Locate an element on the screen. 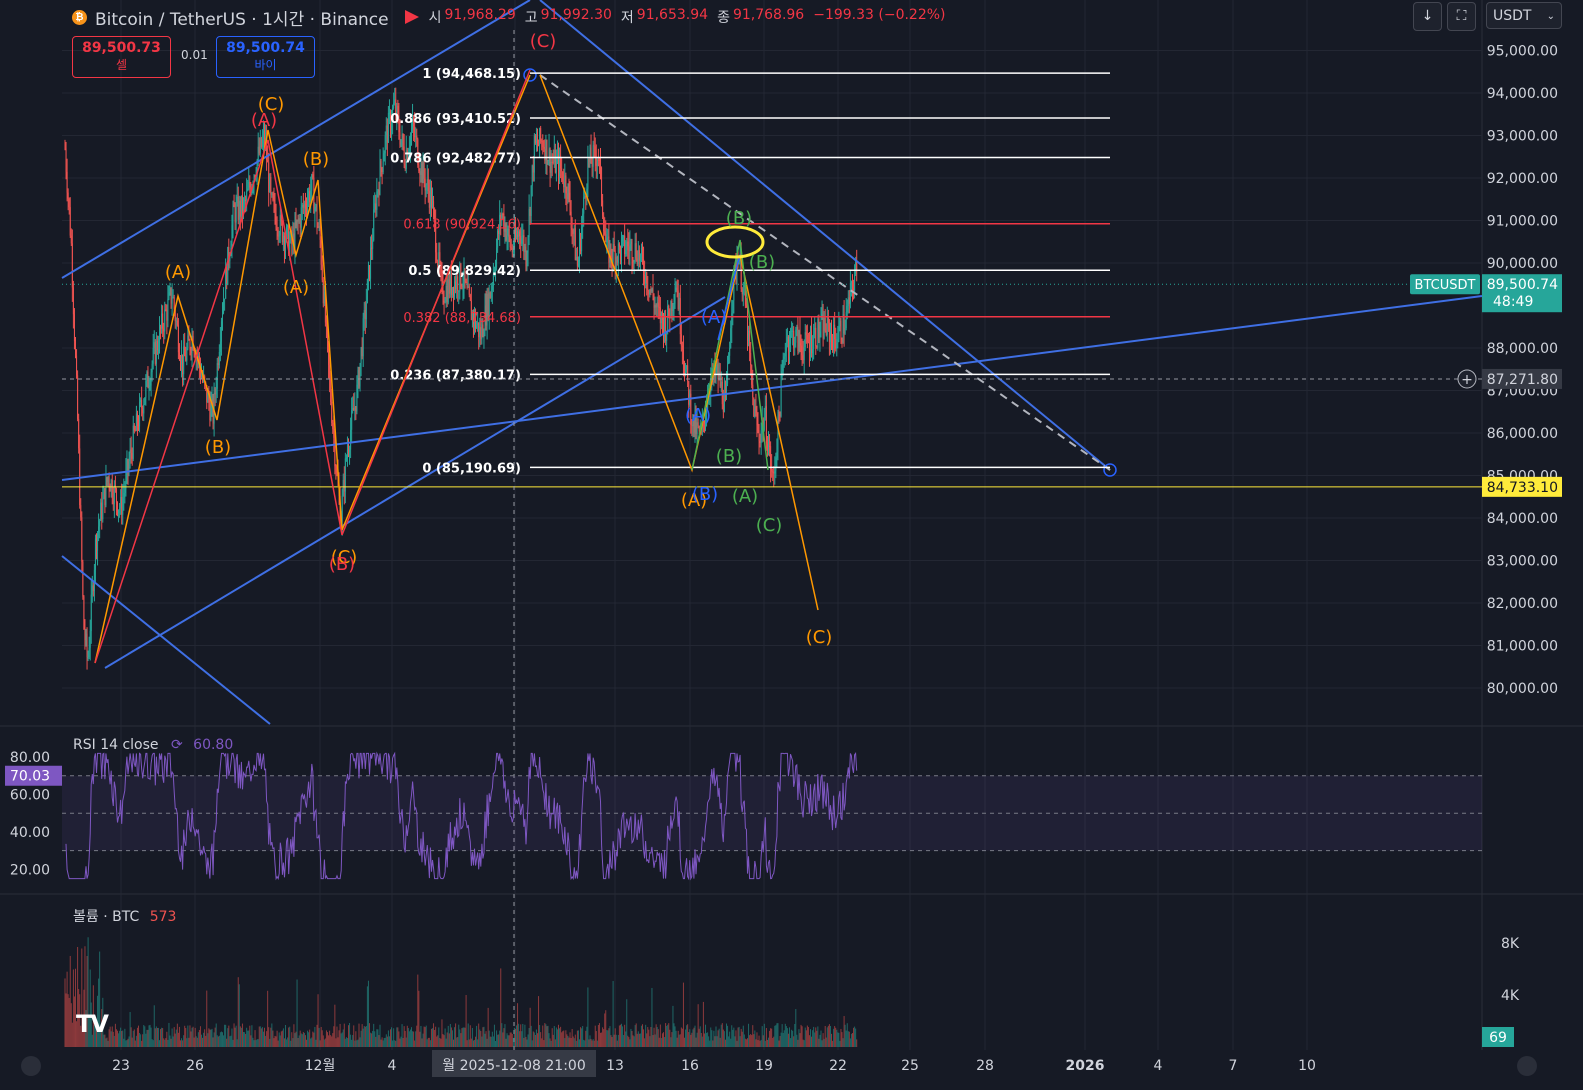  buy-button: 89,500.74 바이 is located at coordinates (265, 57).